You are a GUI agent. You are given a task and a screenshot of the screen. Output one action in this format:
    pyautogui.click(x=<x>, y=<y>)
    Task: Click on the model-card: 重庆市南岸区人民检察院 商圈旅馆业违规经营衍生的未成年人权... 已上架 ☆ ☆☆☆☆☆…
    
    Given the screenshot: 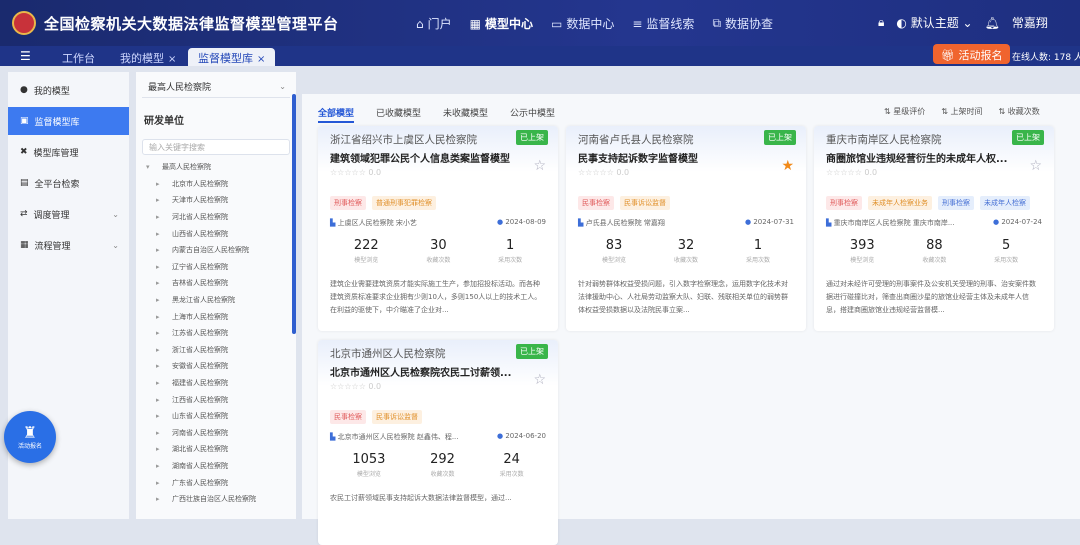 What is the action you would take?
    pyautogui.click(x=934, y=228)
    